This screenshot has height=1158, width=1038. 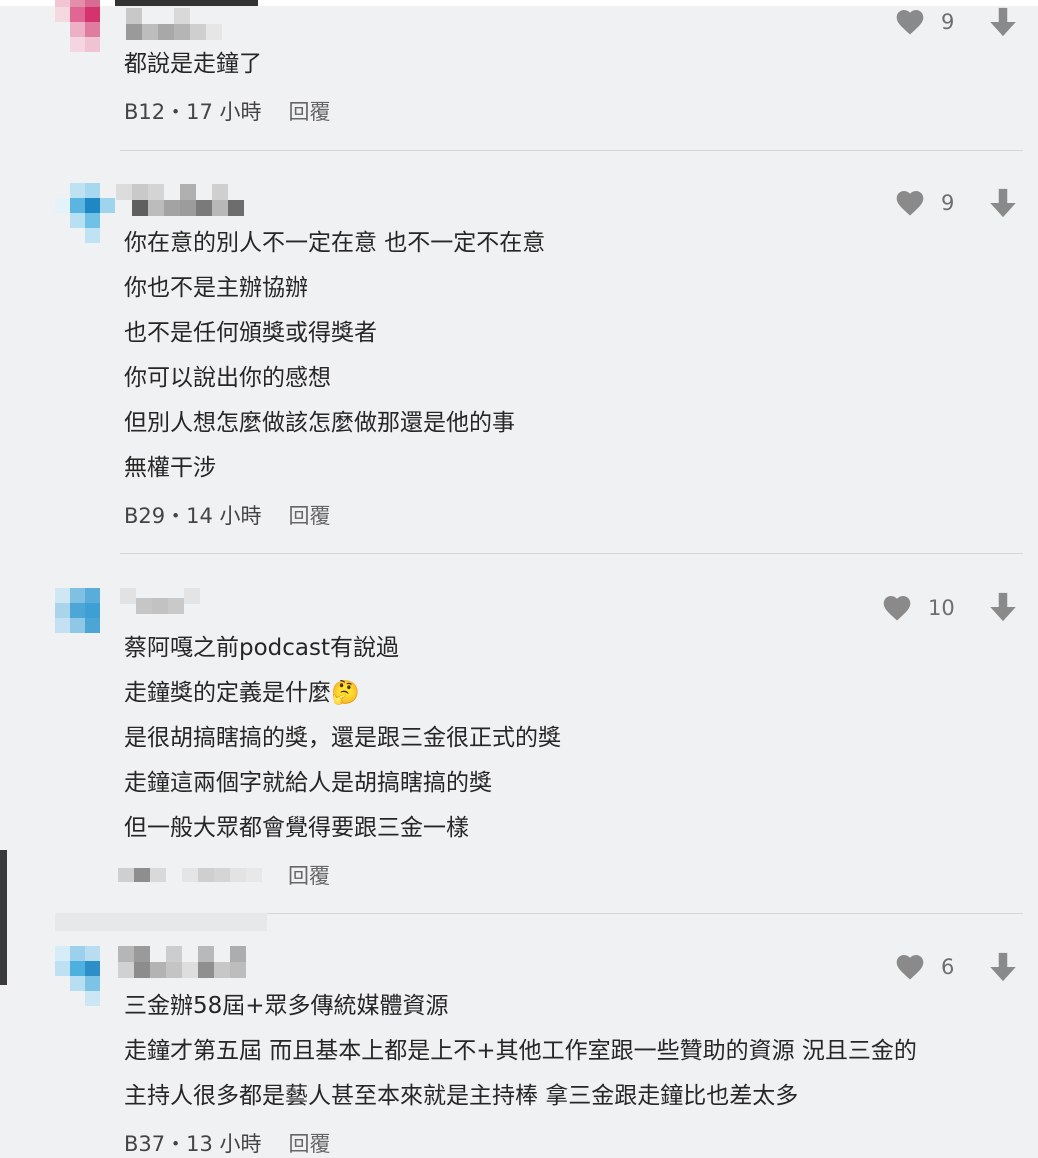 What do you see at coordinates (574, 64) in the screenshot?
I see `comment-text: 都說是走鐘了` at bounding box center [574, 64].